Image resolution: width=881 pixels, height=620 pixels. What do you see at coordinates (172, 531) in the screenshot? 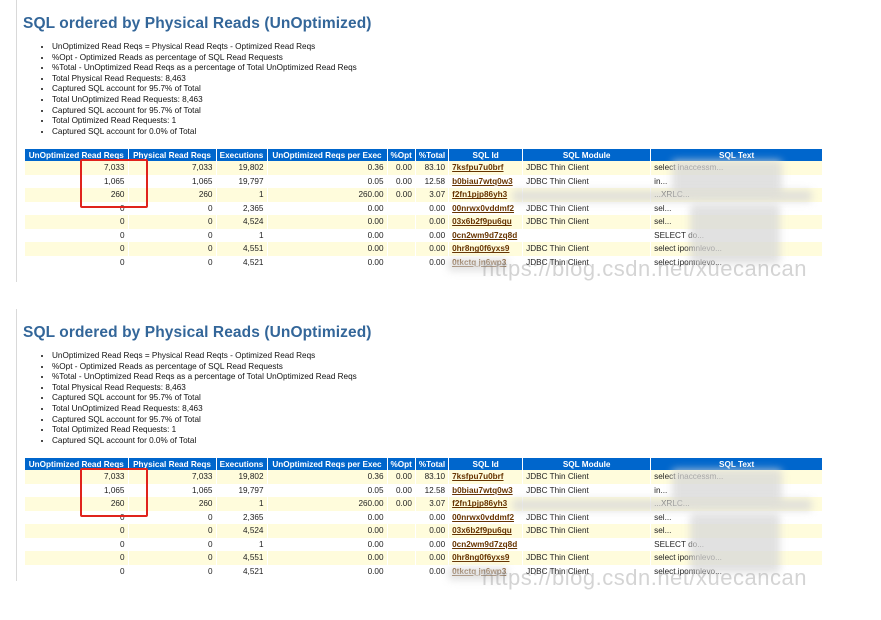
I see `physical-read-reqs-cell: 0` at bounding box center [172, 531].